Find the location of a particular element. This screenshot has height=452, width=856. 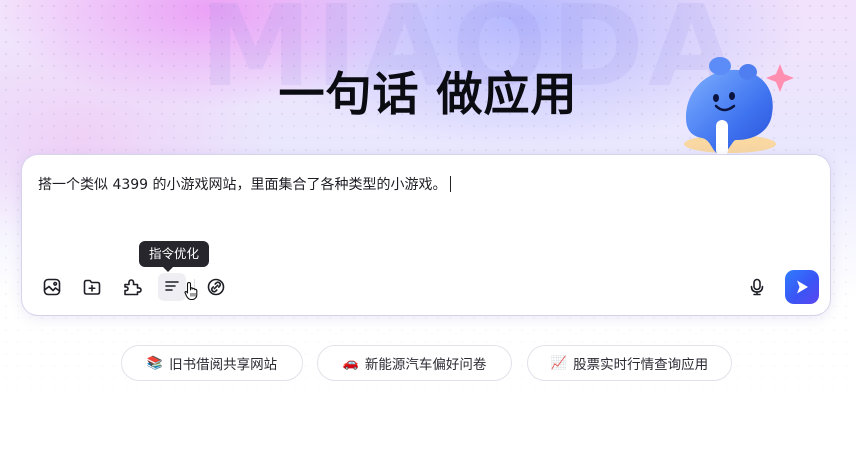

suggestion-chip-book-sharing: 📚 旧书借阅共享网站 is located at coordinates (212, 363).